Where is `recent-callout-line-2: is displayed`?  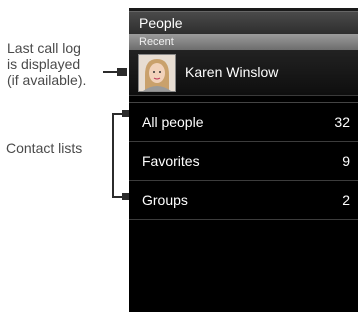 recent-callout-line-2: is displayed is located at coordinates (44, 64).